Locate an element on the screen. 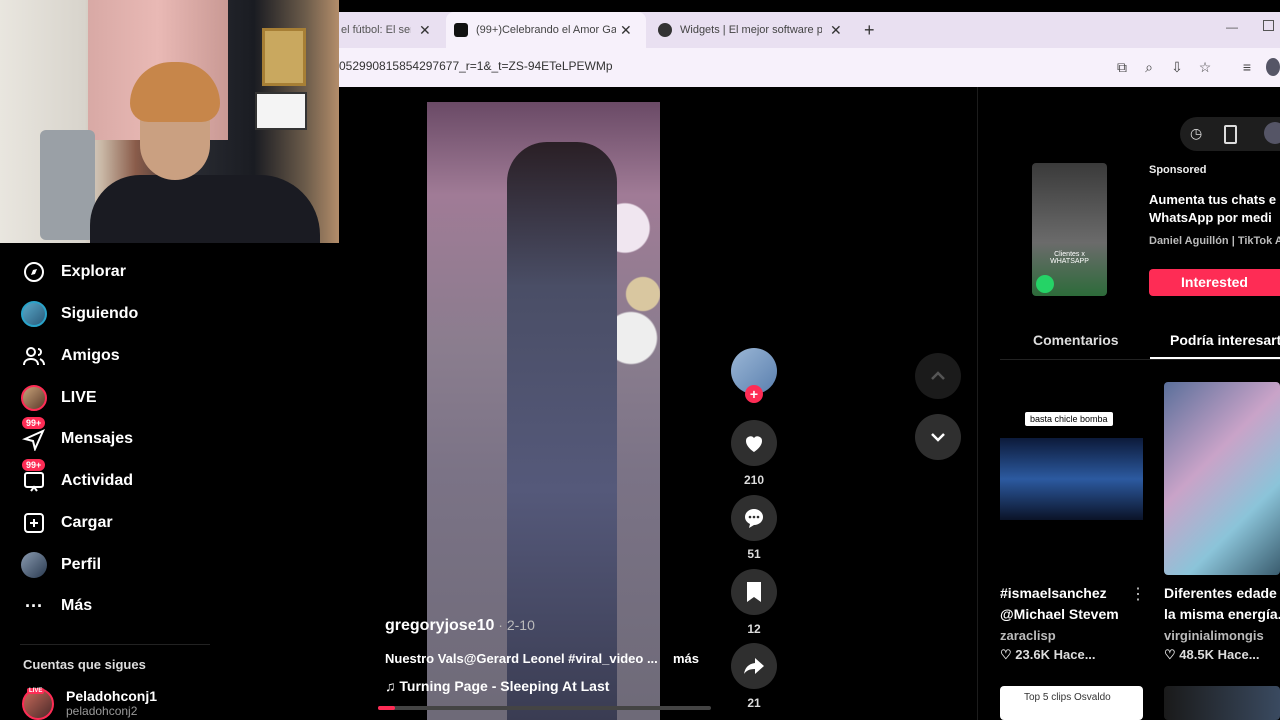 This screenshot has height=720, width=1280. url-text: 052990815854297677_r=1&_t=ZS-94ETeLPEWMp is located at coordinates (476, 66).